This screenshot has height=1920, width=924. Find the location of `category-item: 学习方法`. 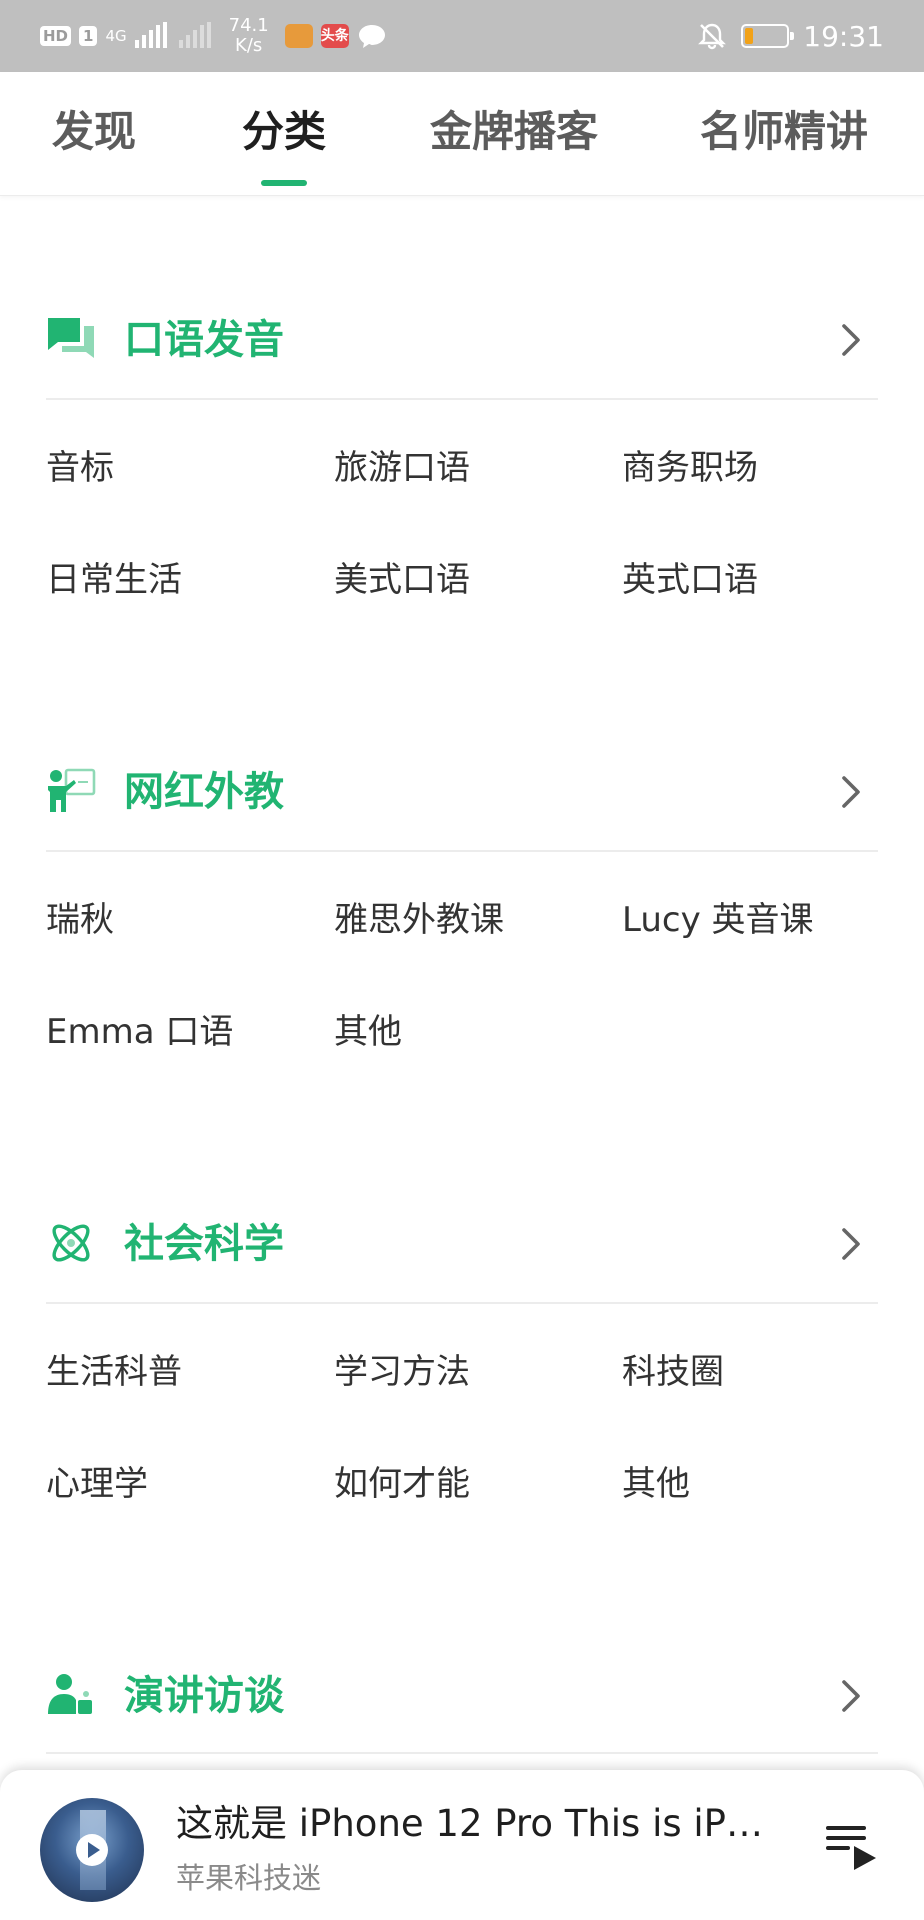

category-item: 学习方法 is located at coordinates (402, 1372).